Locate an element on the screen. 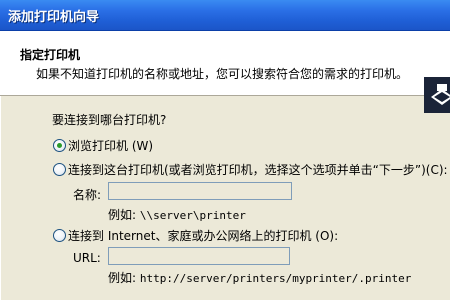 This screenshot has height=300, width=450. option-browse-label: 浏览打印机 (W) is located at coordinates (110, 145).